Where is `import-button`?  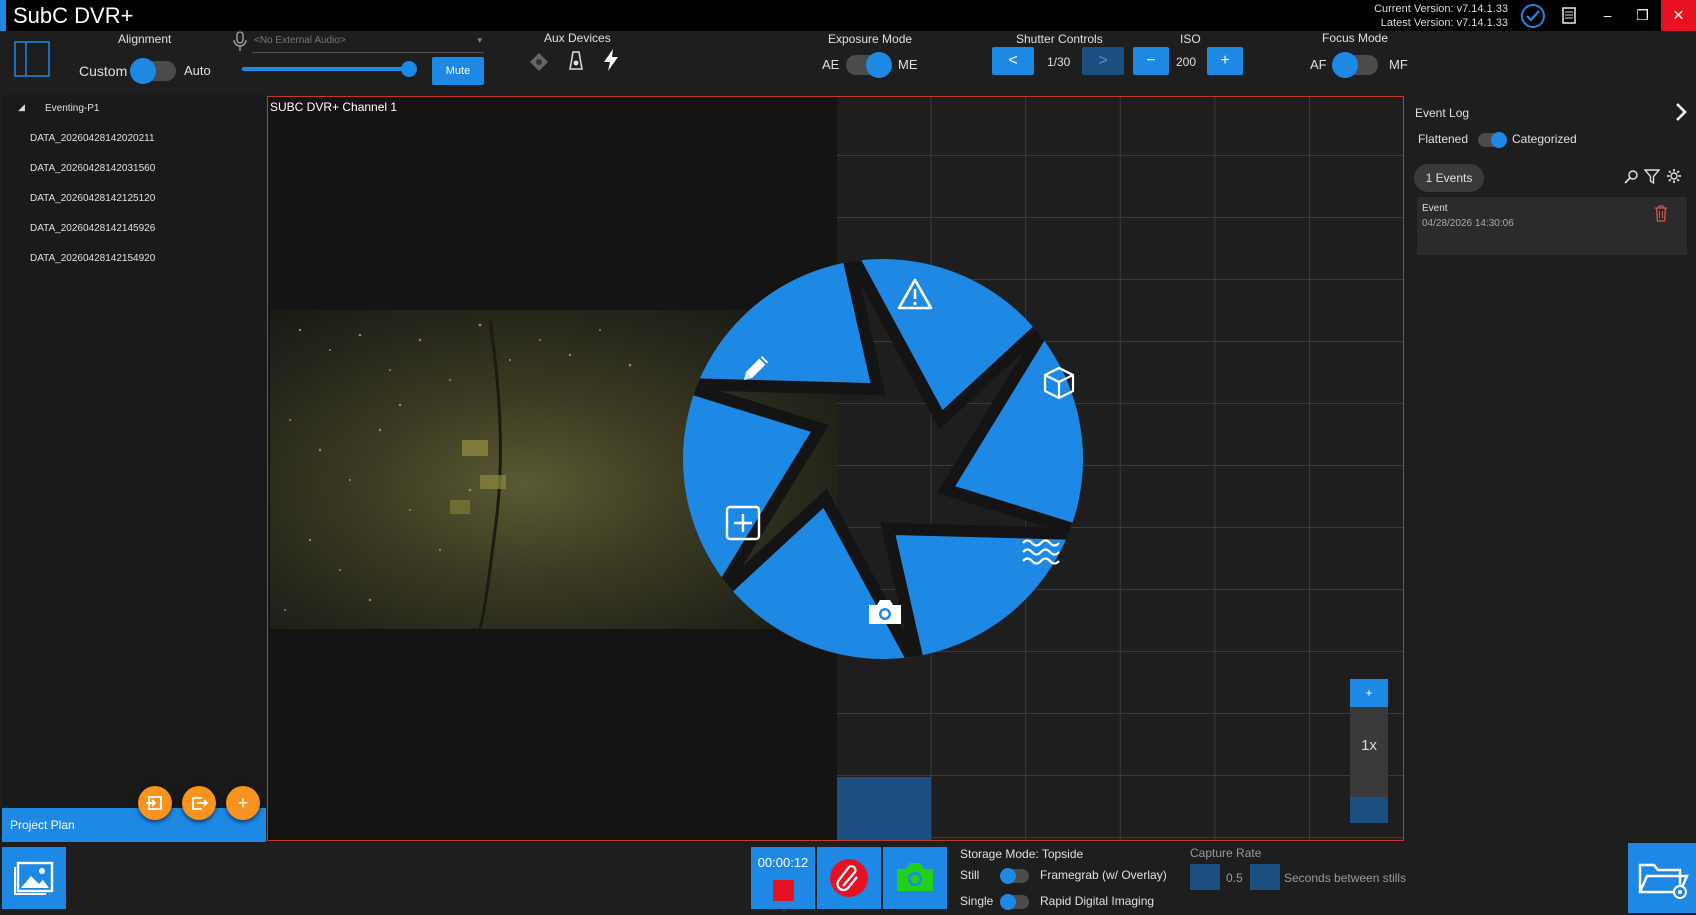 import-button is located at coordinates (155, 803).